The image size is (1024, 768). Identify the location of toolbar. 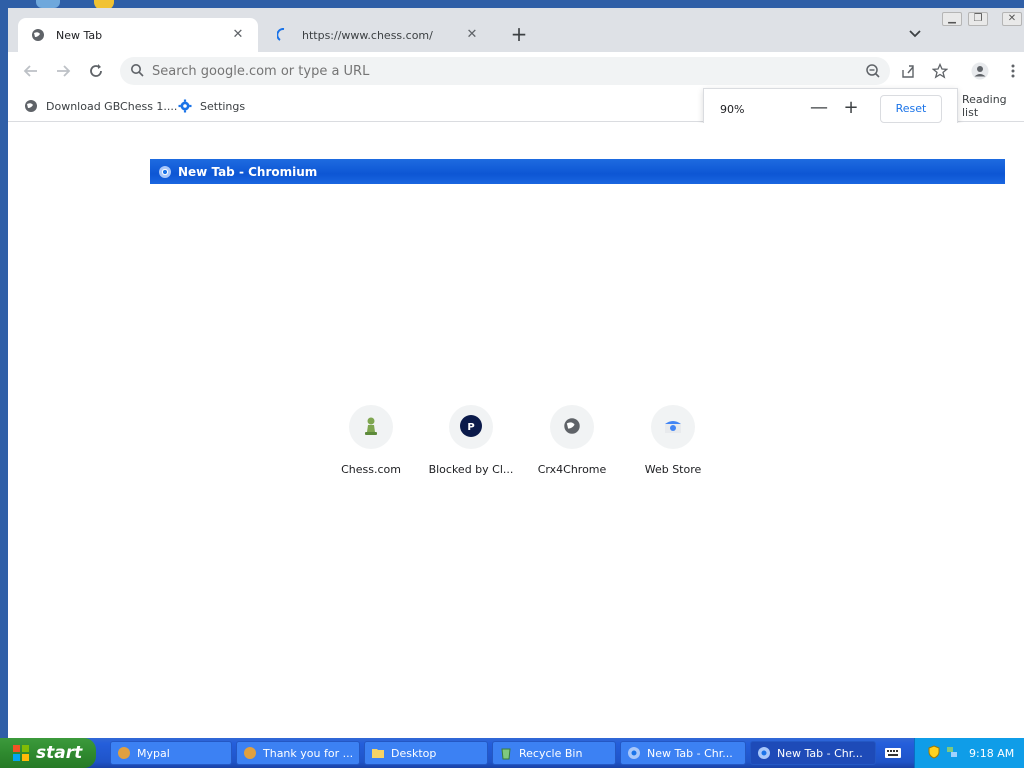
(516, 71).